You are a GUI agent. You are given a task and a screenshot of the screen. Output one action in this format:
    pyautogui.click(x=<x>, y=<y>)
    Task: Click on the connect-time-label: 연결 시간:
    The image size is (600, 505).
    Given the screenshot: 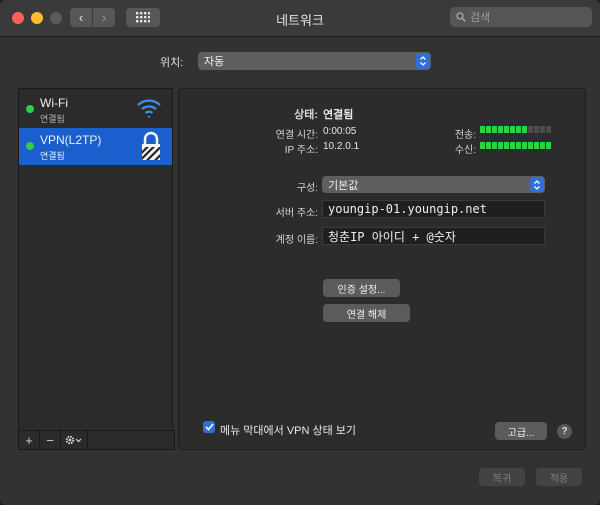 What is the action you would take?
    pyautogui.click(x=296, y=135)
    